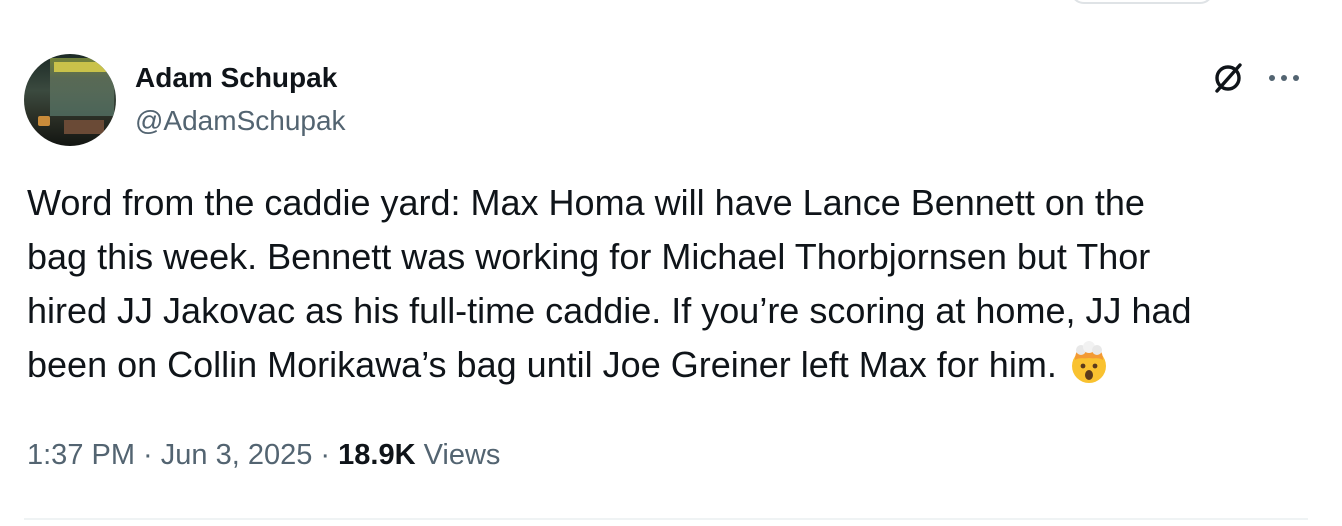 The width and height of the screenshot is (1342, 526). I want to click on grok-icon, so click(1228, 78).